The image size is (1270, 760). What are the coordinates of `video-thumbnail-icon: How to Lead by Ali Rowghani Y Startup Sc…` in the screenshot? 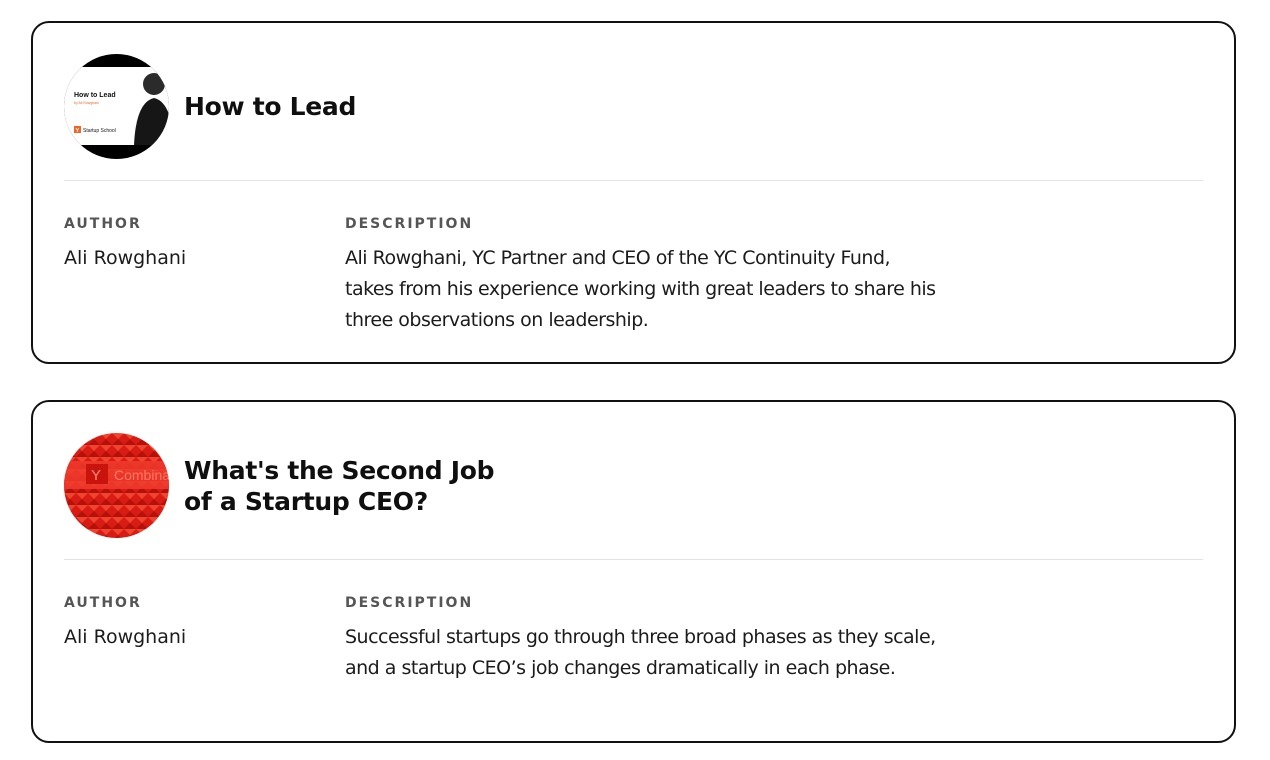 It's located at (116, 106).